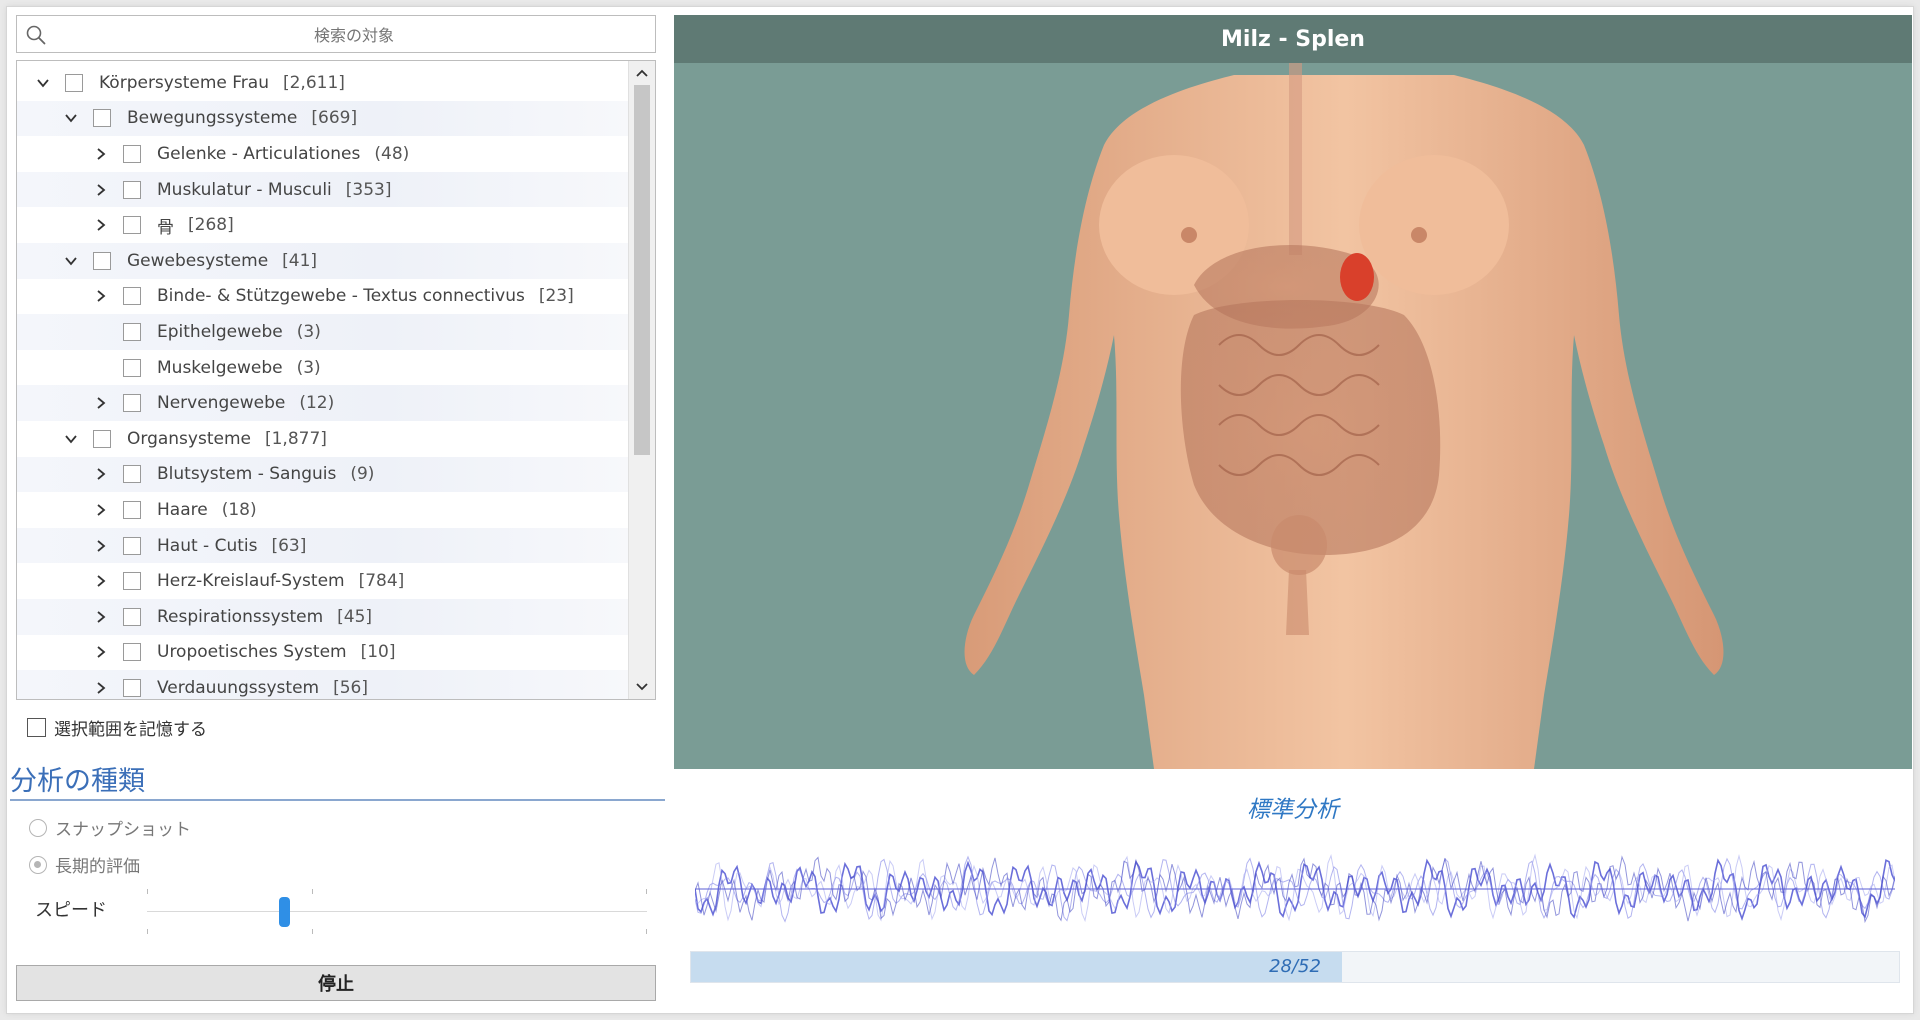 The image size is (1920, 1020). I want to click on progress-label: 28/52, so click(1295, 966).